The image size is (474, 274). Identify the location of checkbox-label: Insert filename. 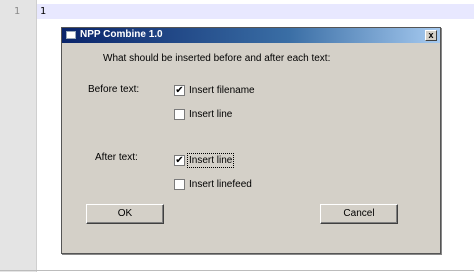
(222, 90).